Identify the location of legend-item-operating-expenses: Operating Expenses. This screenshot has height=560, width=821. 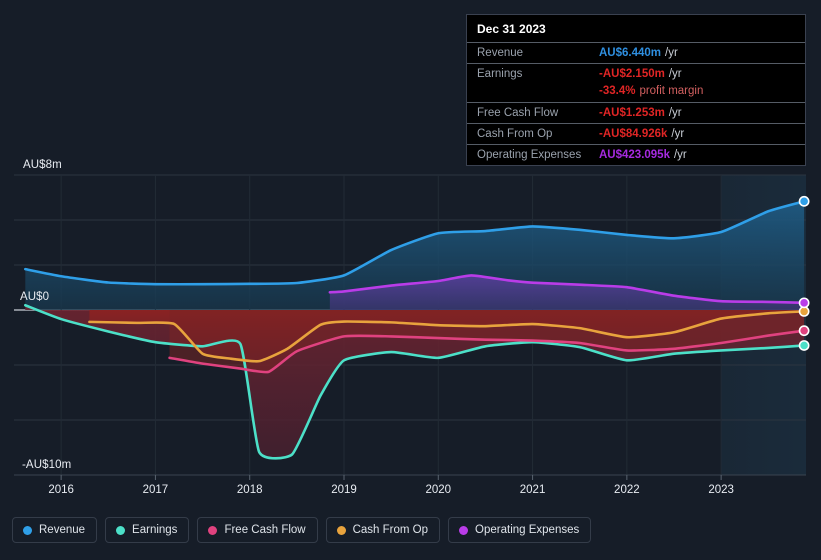
(520, 530).